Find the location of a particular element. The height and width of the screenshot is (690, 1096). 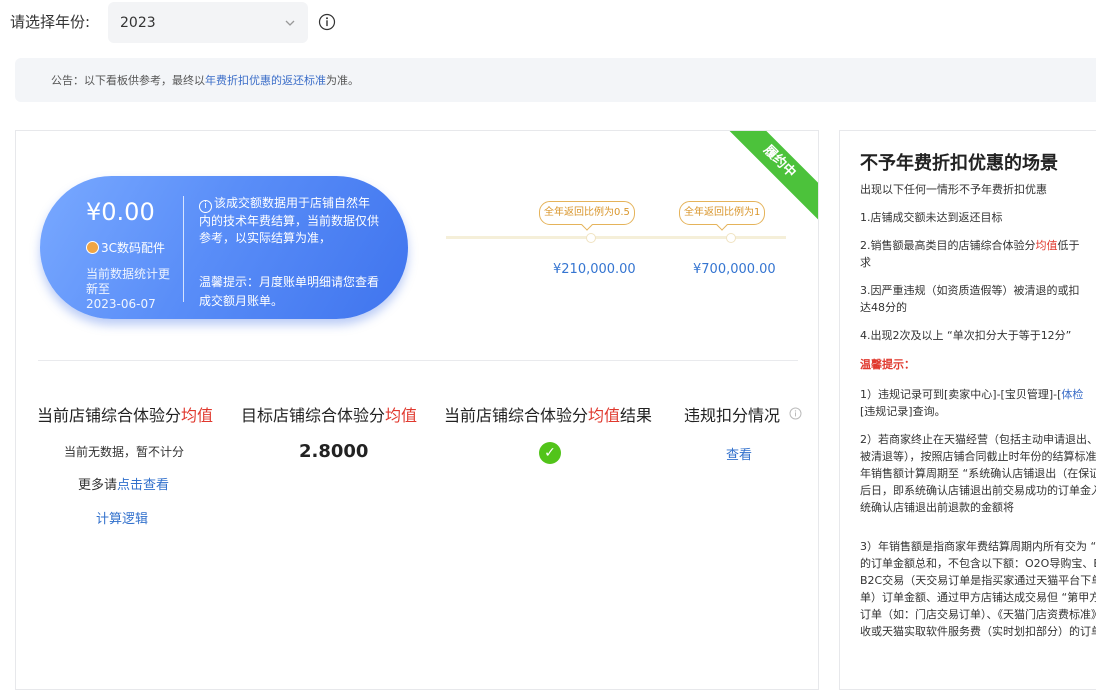

milestone-amount-2: ¥700,000.00 is located at coordinates (734, 269).